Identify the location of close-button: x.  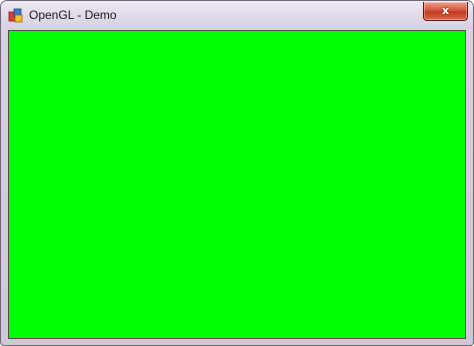
(445, 11).